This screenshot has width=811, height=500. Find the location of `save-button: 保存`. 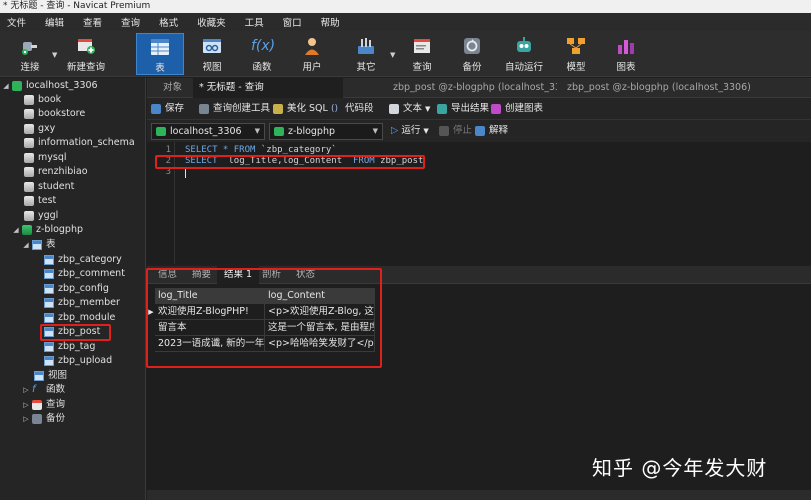

save-button: 保存 is located at coordinates (167, 109).